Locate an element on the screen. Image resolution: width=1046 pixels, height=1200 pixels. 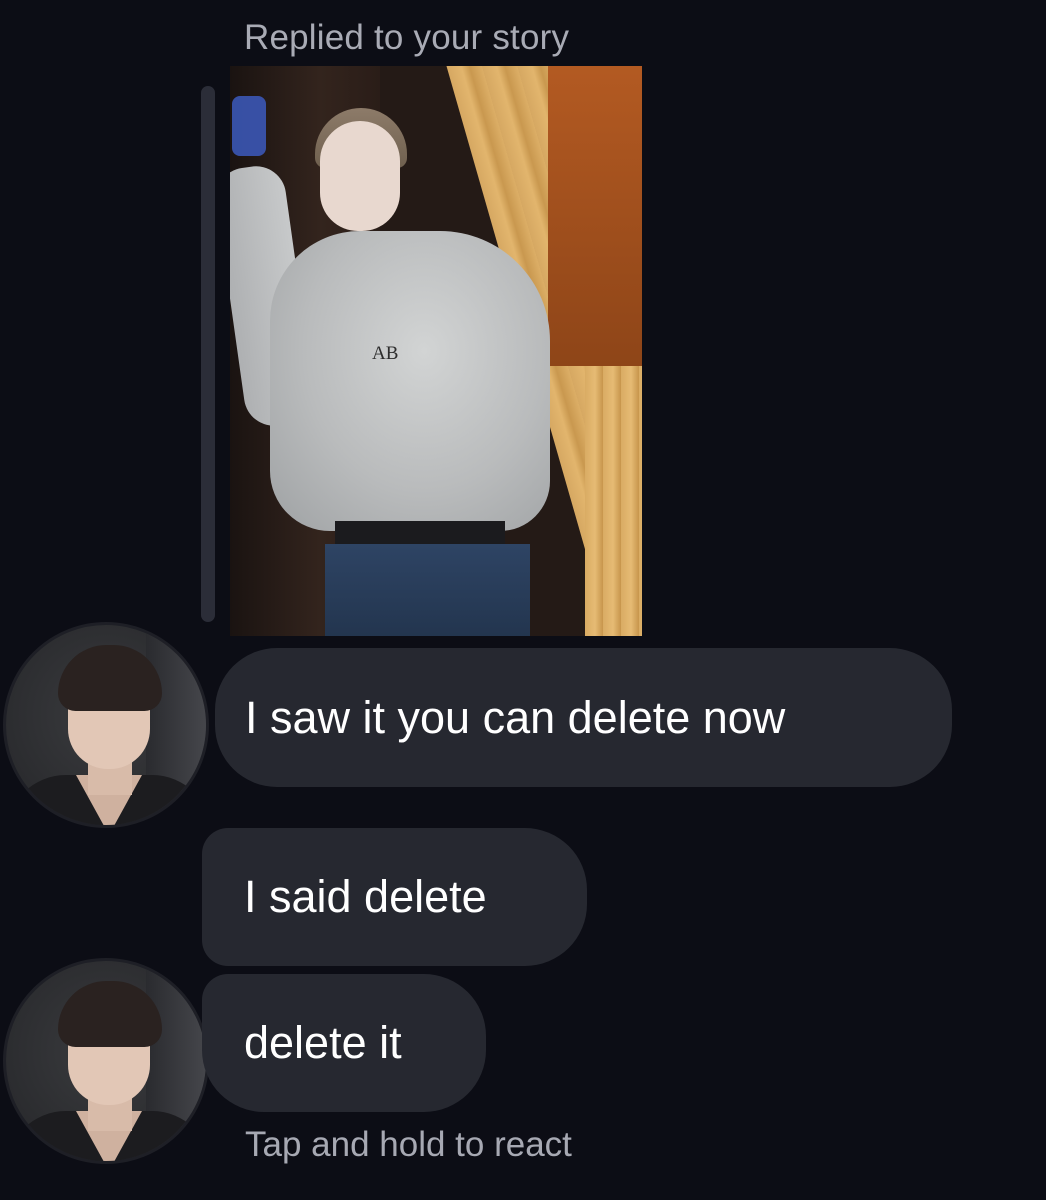
message-bubble: delete it is located at coordinates (344, 1043).